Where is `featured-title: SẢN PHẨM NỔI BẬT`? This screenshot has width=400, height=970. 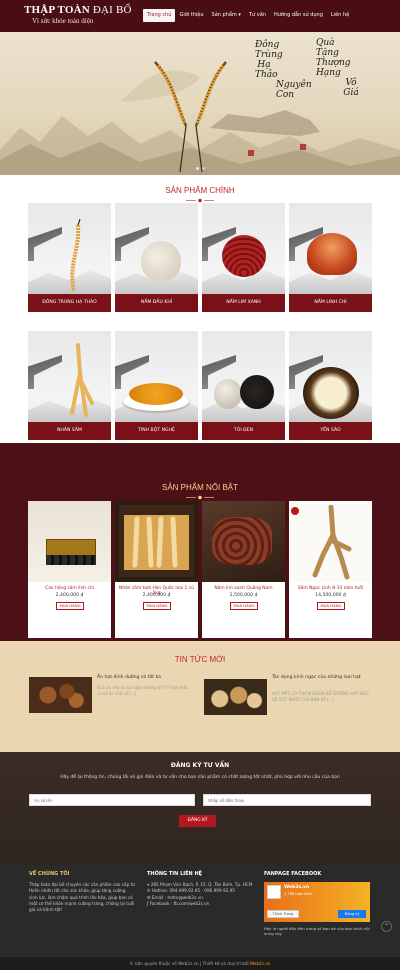
featured-title: SẢN PHẨM NỔI BẬT is located at coordinates (199, 487).